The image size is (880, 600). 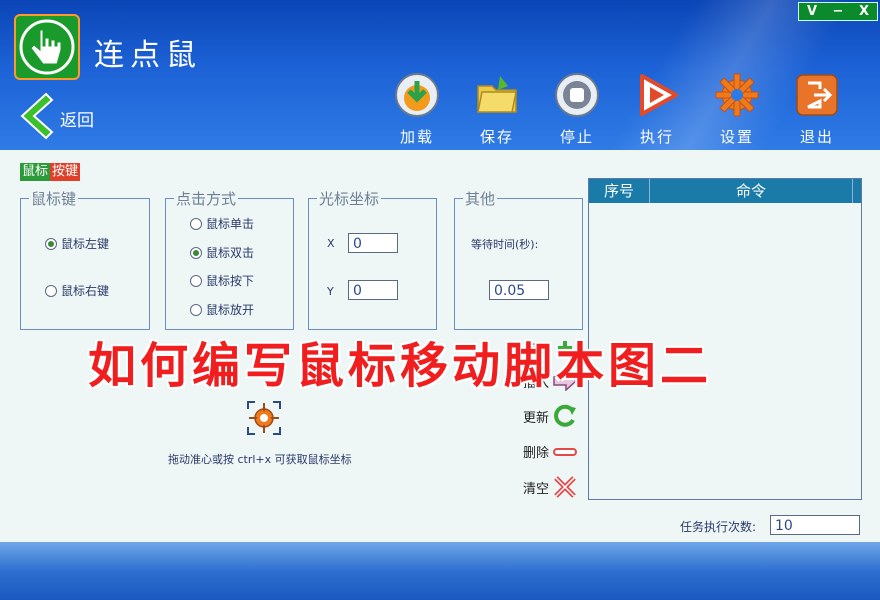 I want to click on clear-button: 清空, so click(x=550, y=487).